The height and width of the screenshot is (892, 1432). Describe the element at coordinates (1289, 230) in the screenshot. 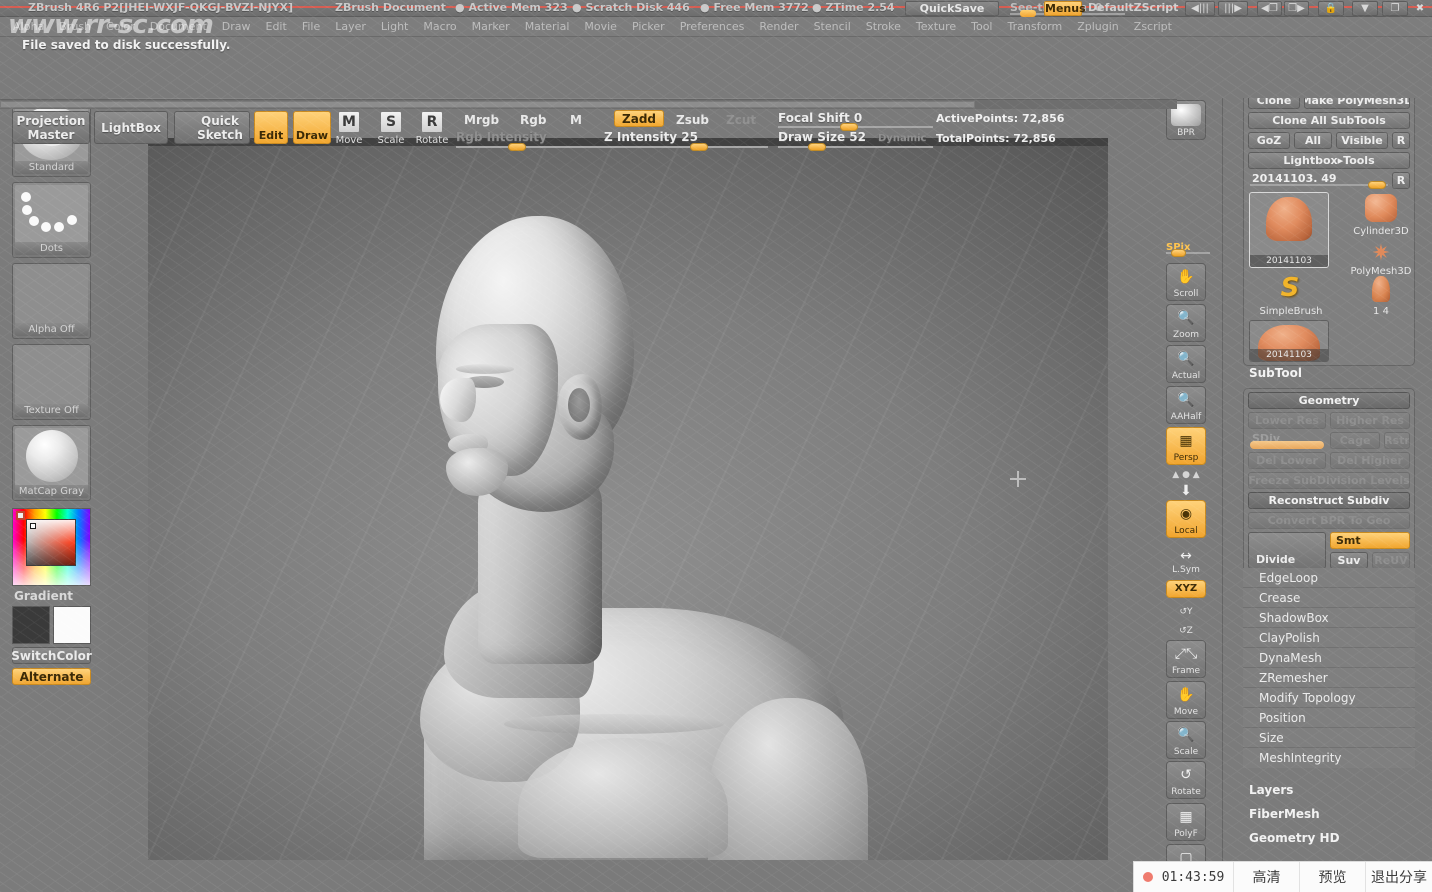

I see `tool-thumb-bust-selected: 20141103` at that location.